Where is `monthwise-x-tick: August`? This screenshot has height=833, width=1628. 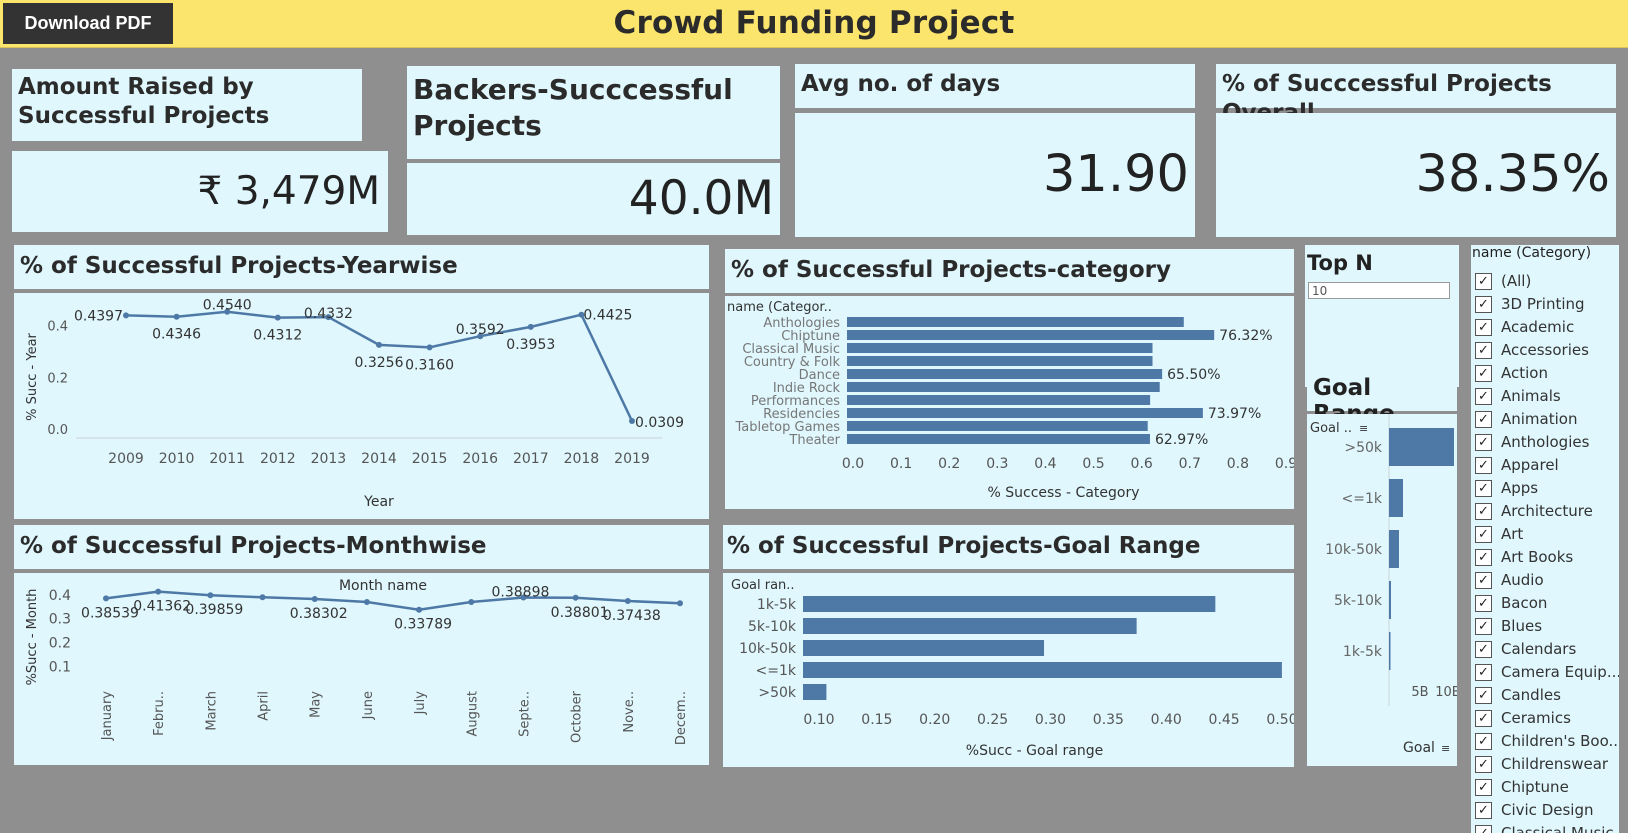 monthwise-x-tick: August is located at coordinates (472, 714).